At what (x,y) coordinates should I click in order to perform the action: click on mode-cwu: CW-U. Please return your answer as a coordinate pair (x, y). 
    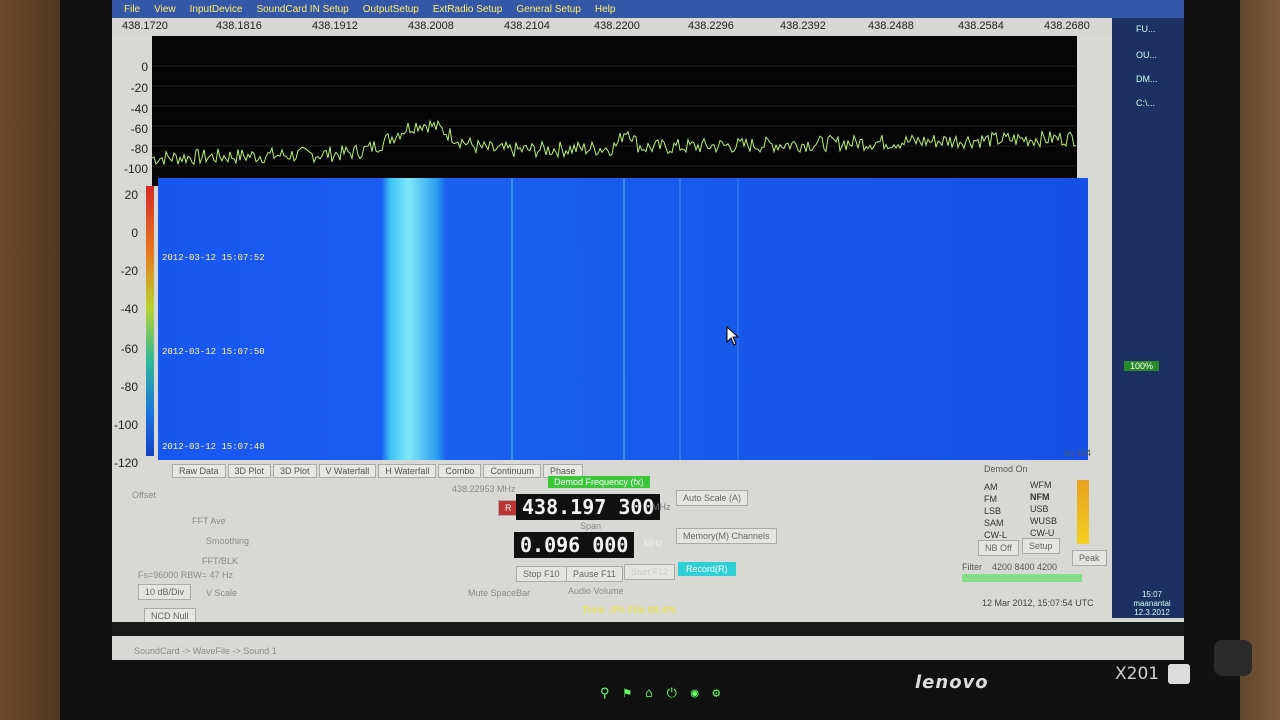
    Looking at the image, I should click on (1042, 533).